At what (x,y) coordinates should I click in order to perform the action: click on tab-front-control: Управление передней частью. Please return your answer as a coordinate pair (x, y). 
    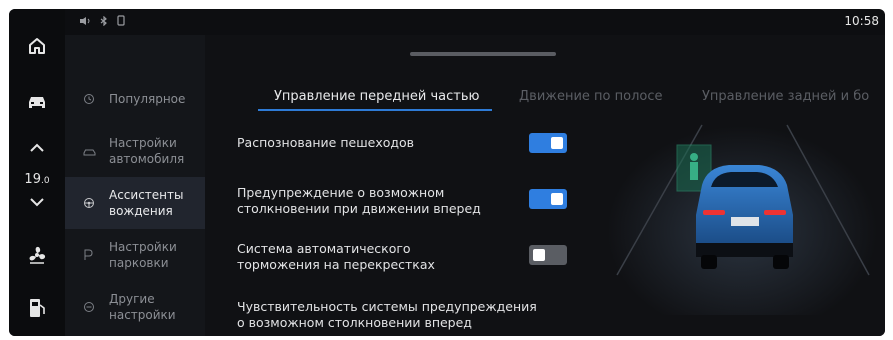
    Looking at the image, I should click on (376, 96).